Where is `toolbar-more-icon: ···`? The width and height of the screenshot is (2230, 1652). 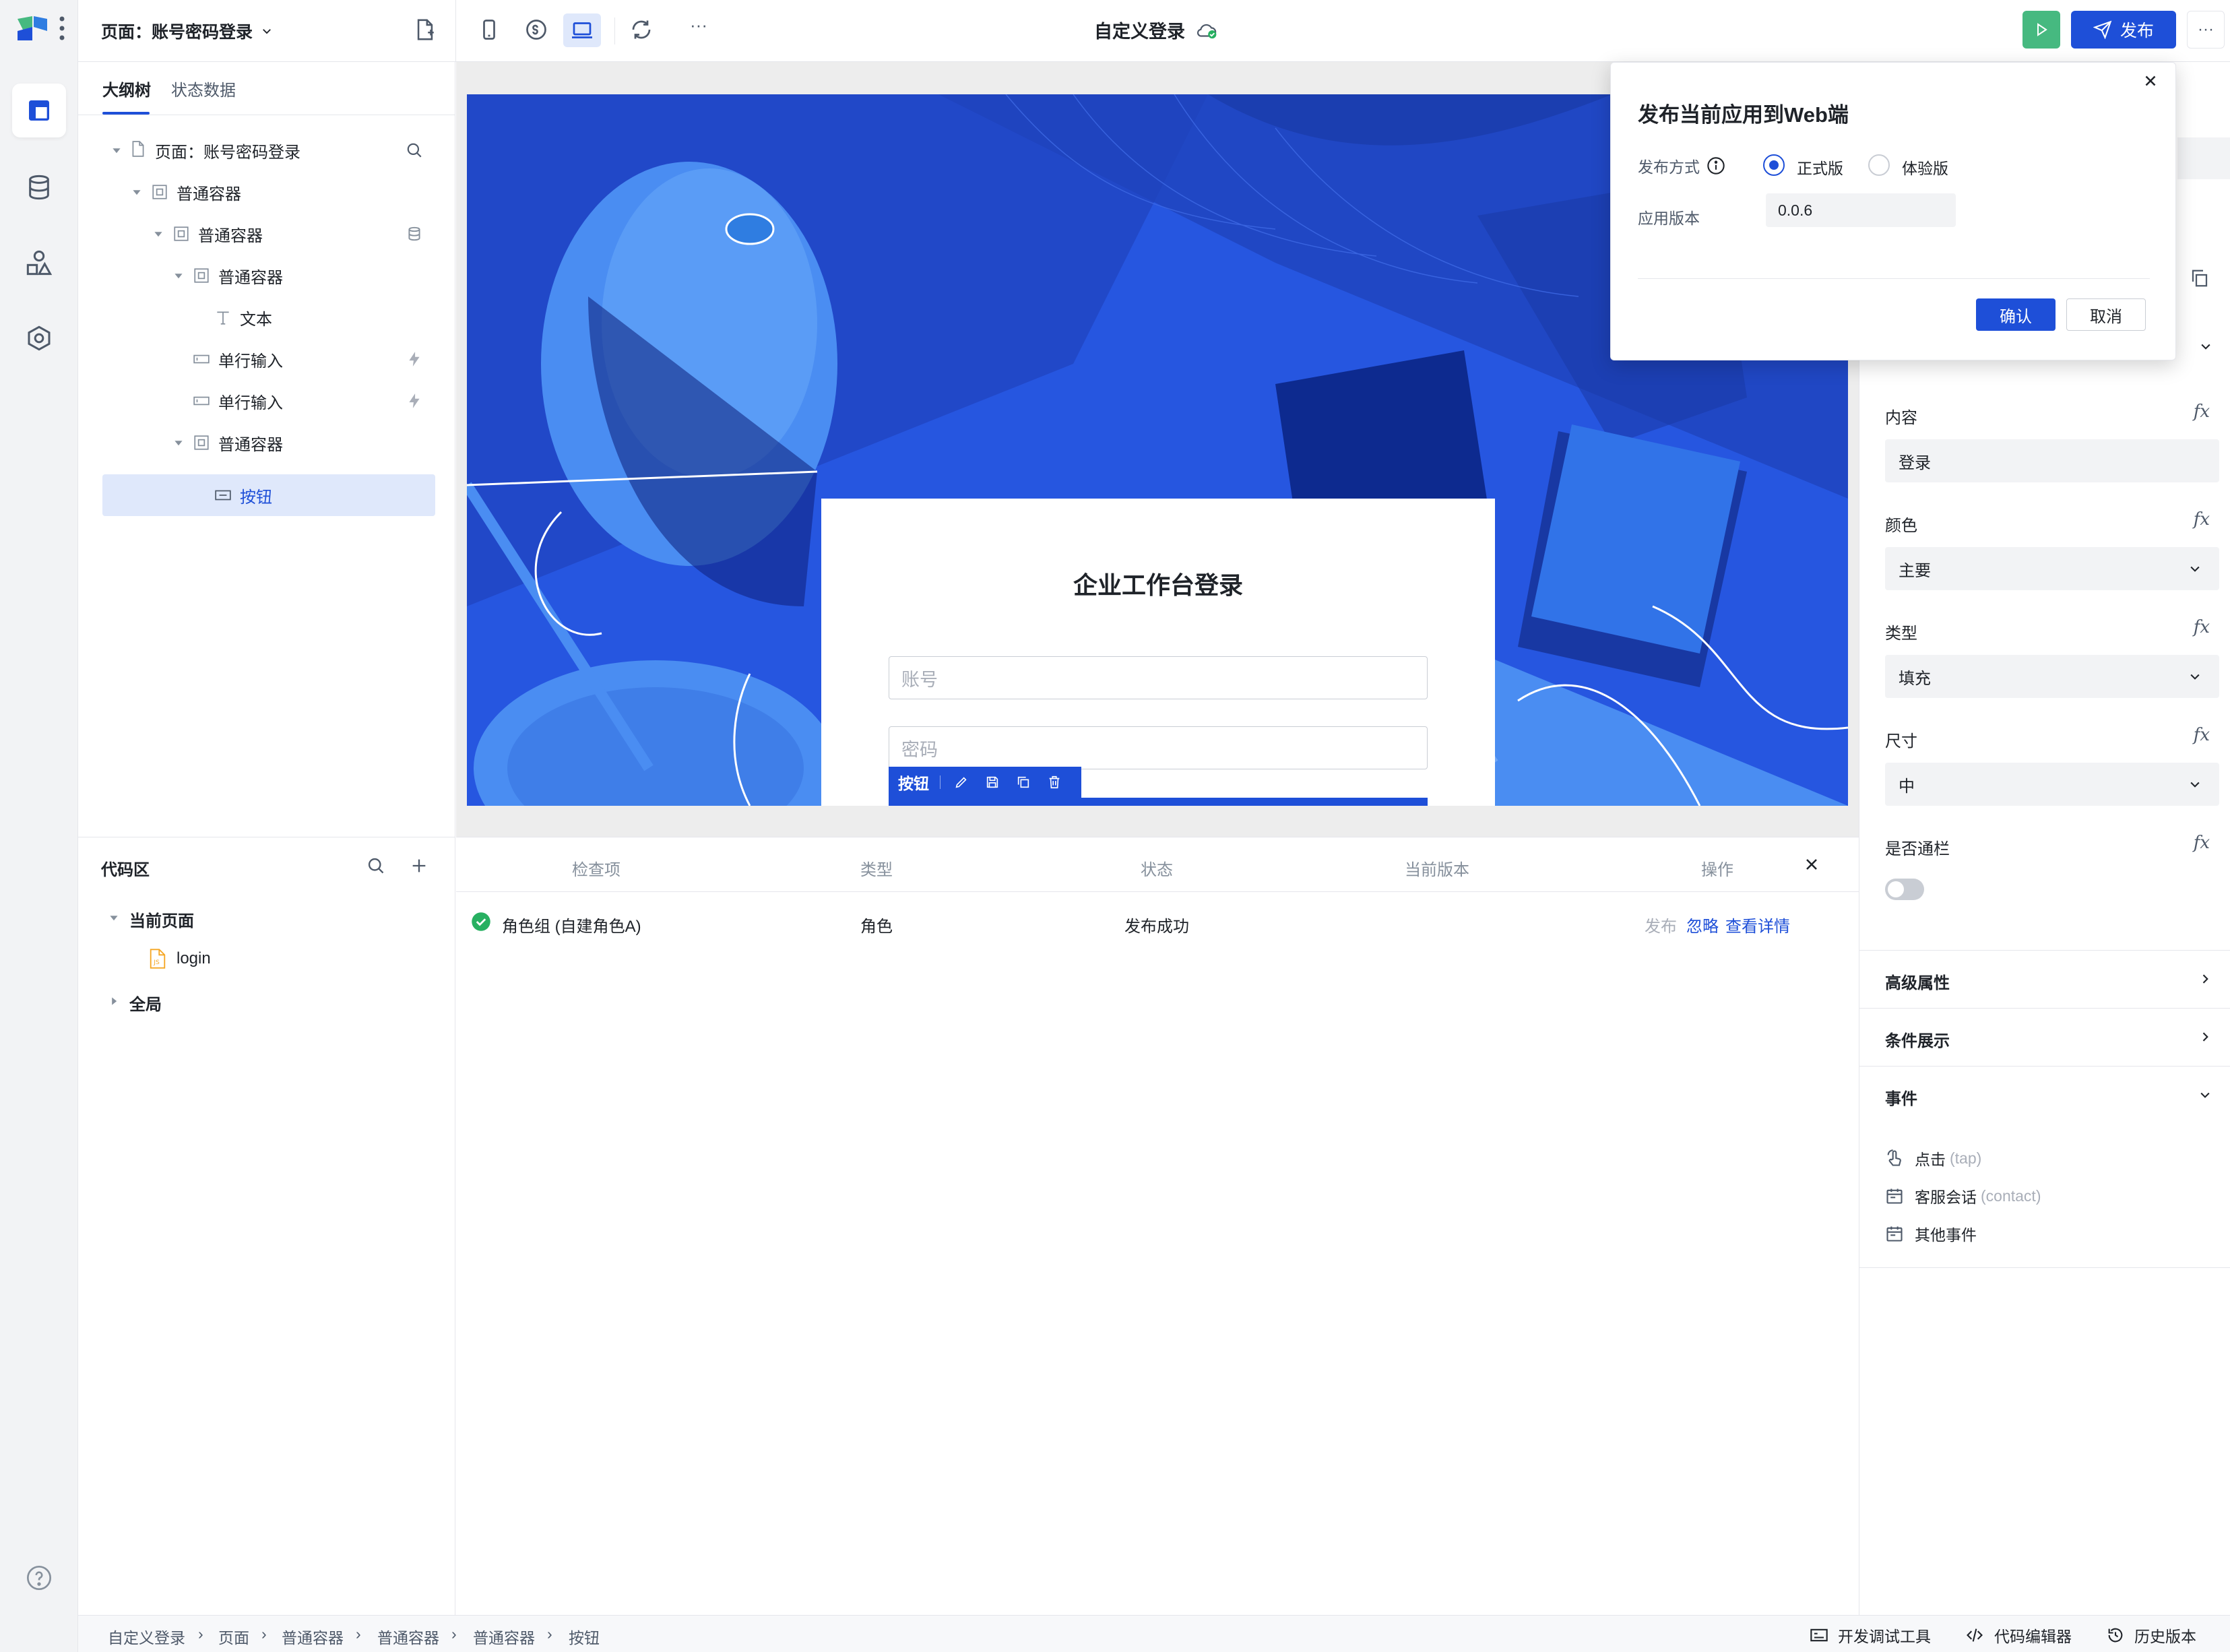 toolbar-more-icon: ··· is located at coordinates (698, 25).